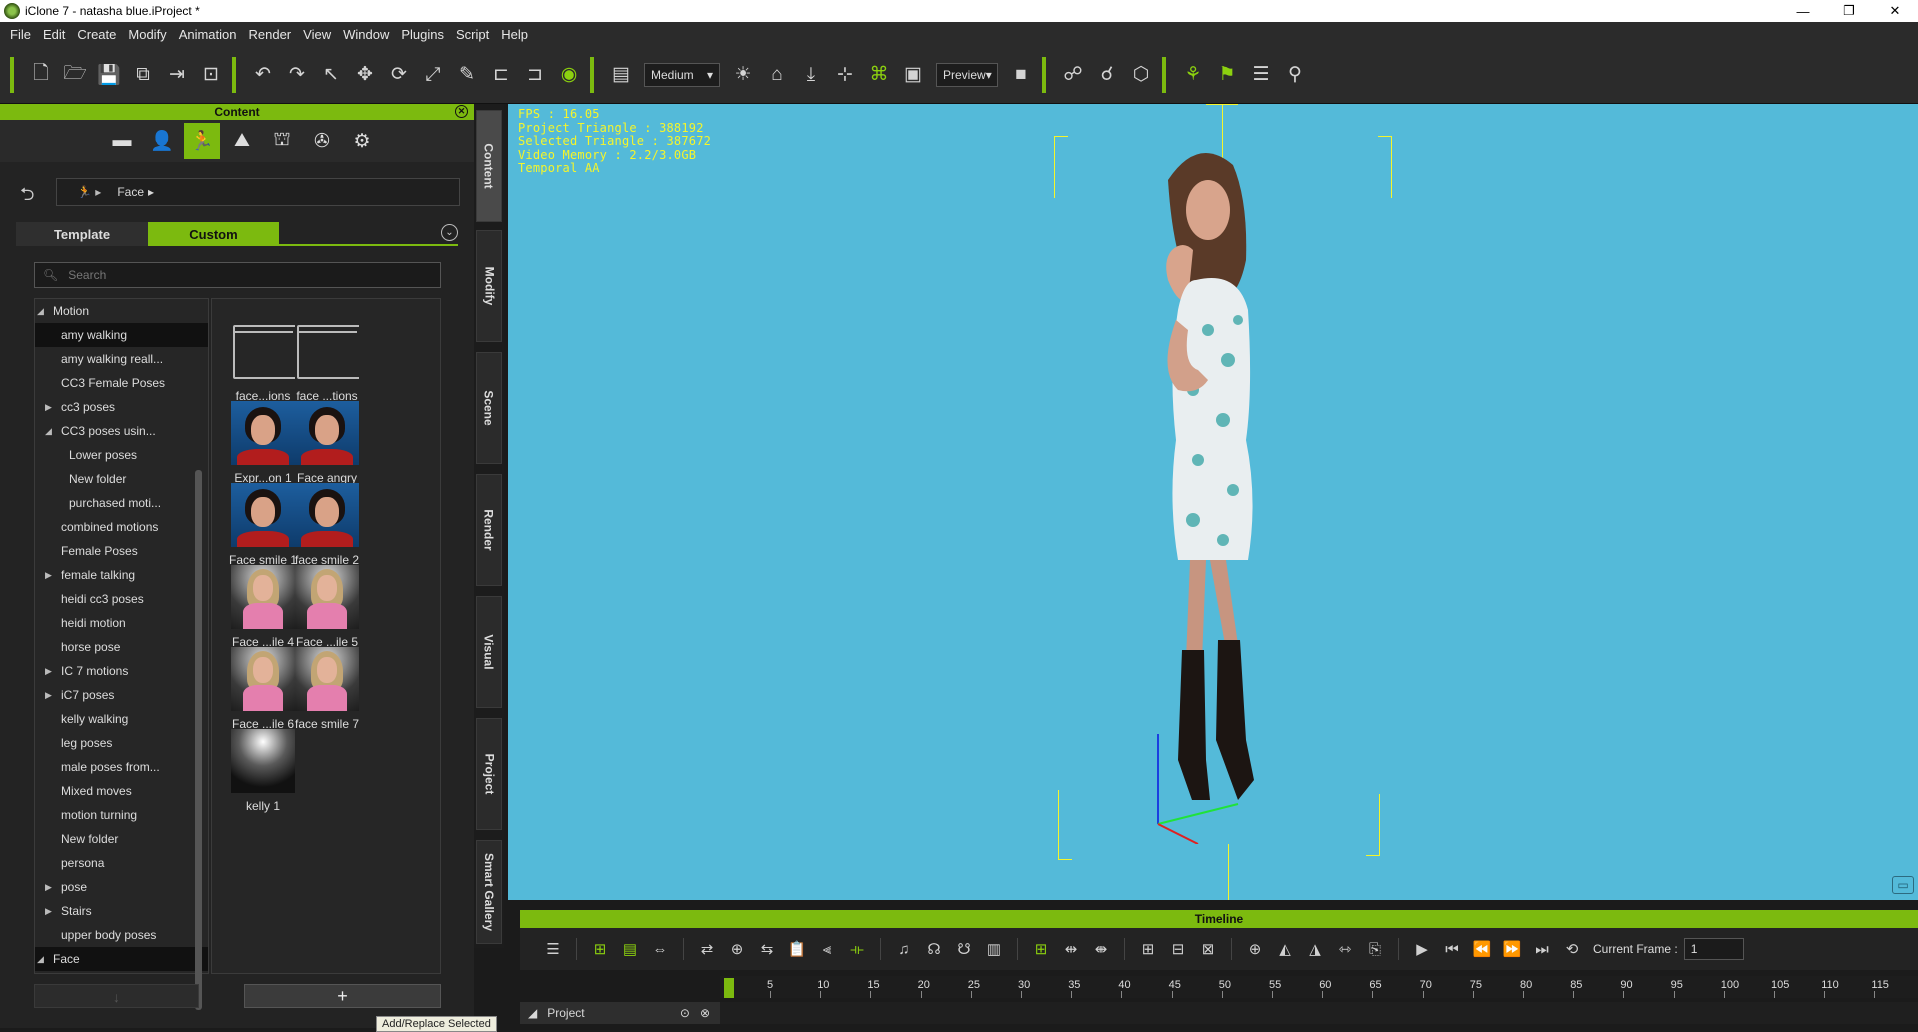 The width and height of the screenshot is (1918, 1032). What do you see at coordinates (1148, 949) in the screenshot?
I see `insert-frame-icon: ⊞` at bounding box center [1148, 949].